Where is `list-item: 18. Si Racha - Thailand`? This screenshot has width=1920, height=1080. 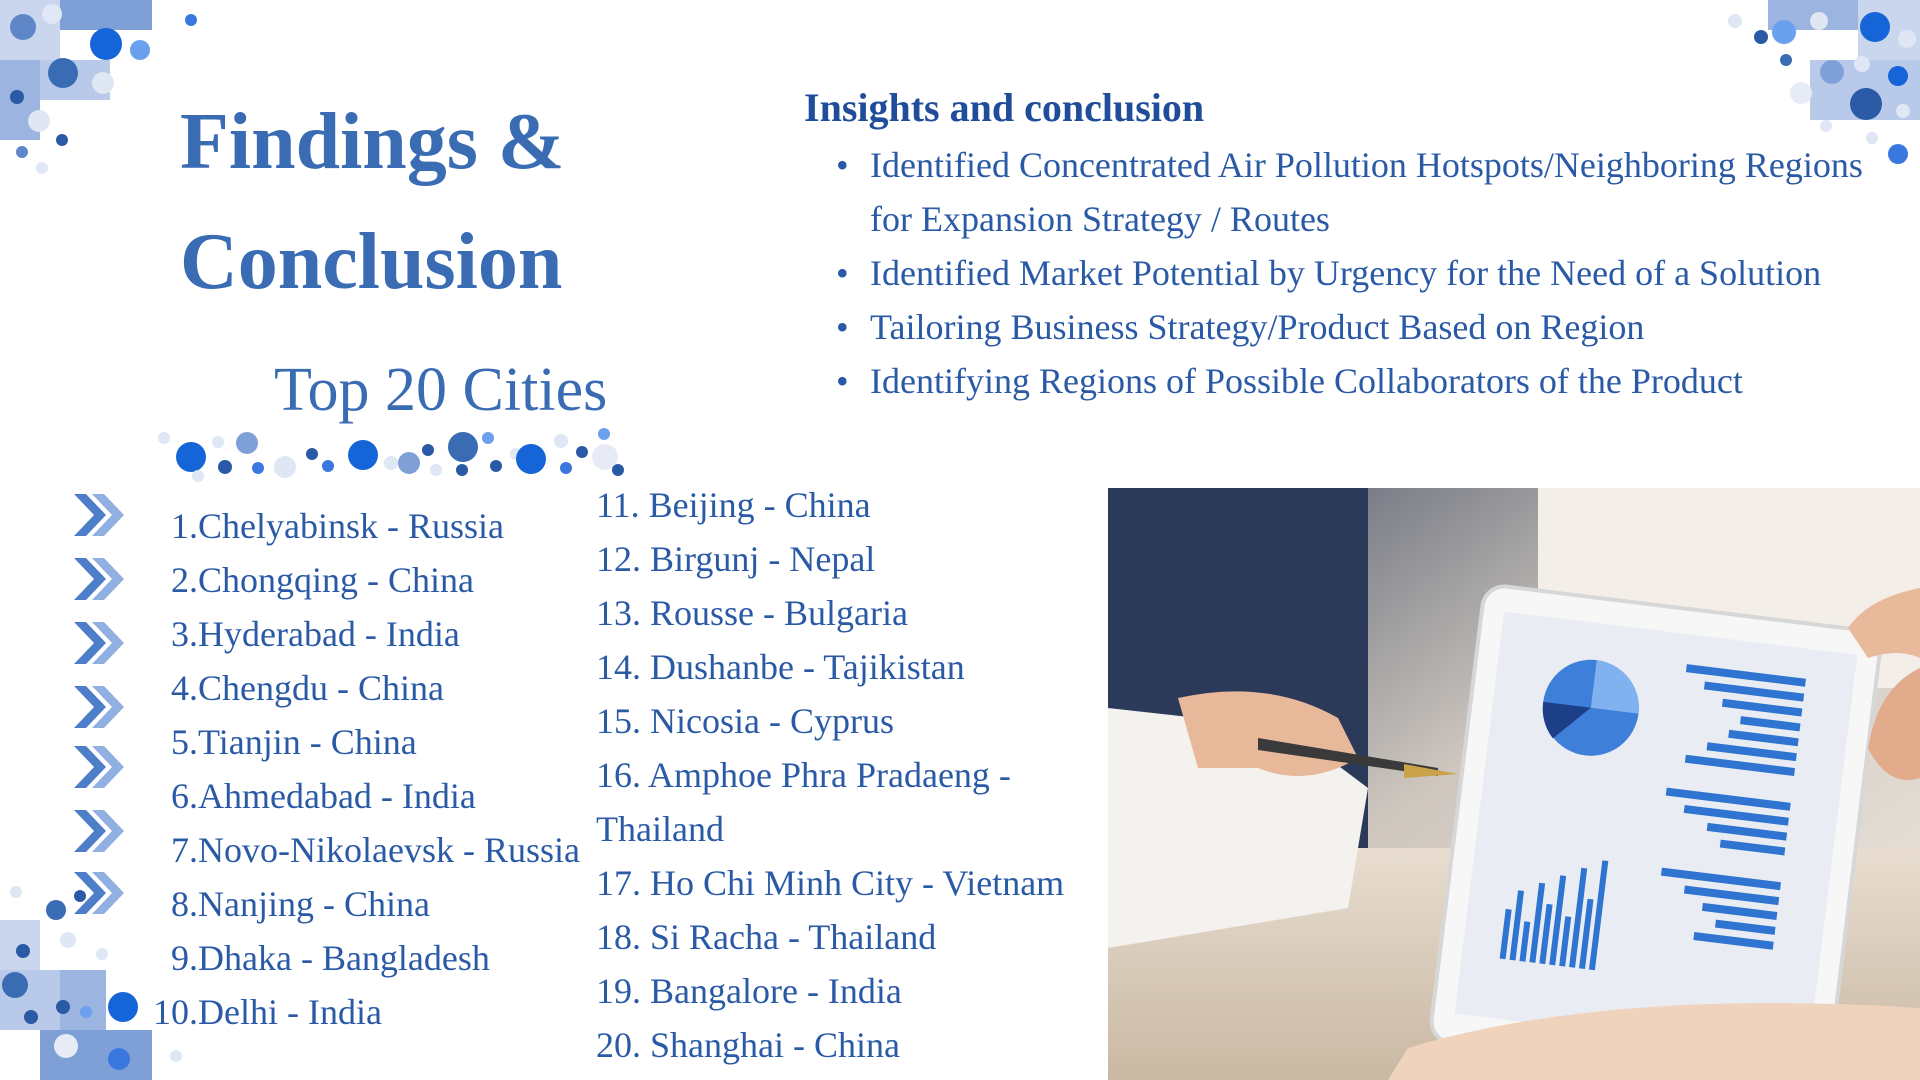 list-item: 18. Si Racha - Thailand is located at coordinates (766, 937).